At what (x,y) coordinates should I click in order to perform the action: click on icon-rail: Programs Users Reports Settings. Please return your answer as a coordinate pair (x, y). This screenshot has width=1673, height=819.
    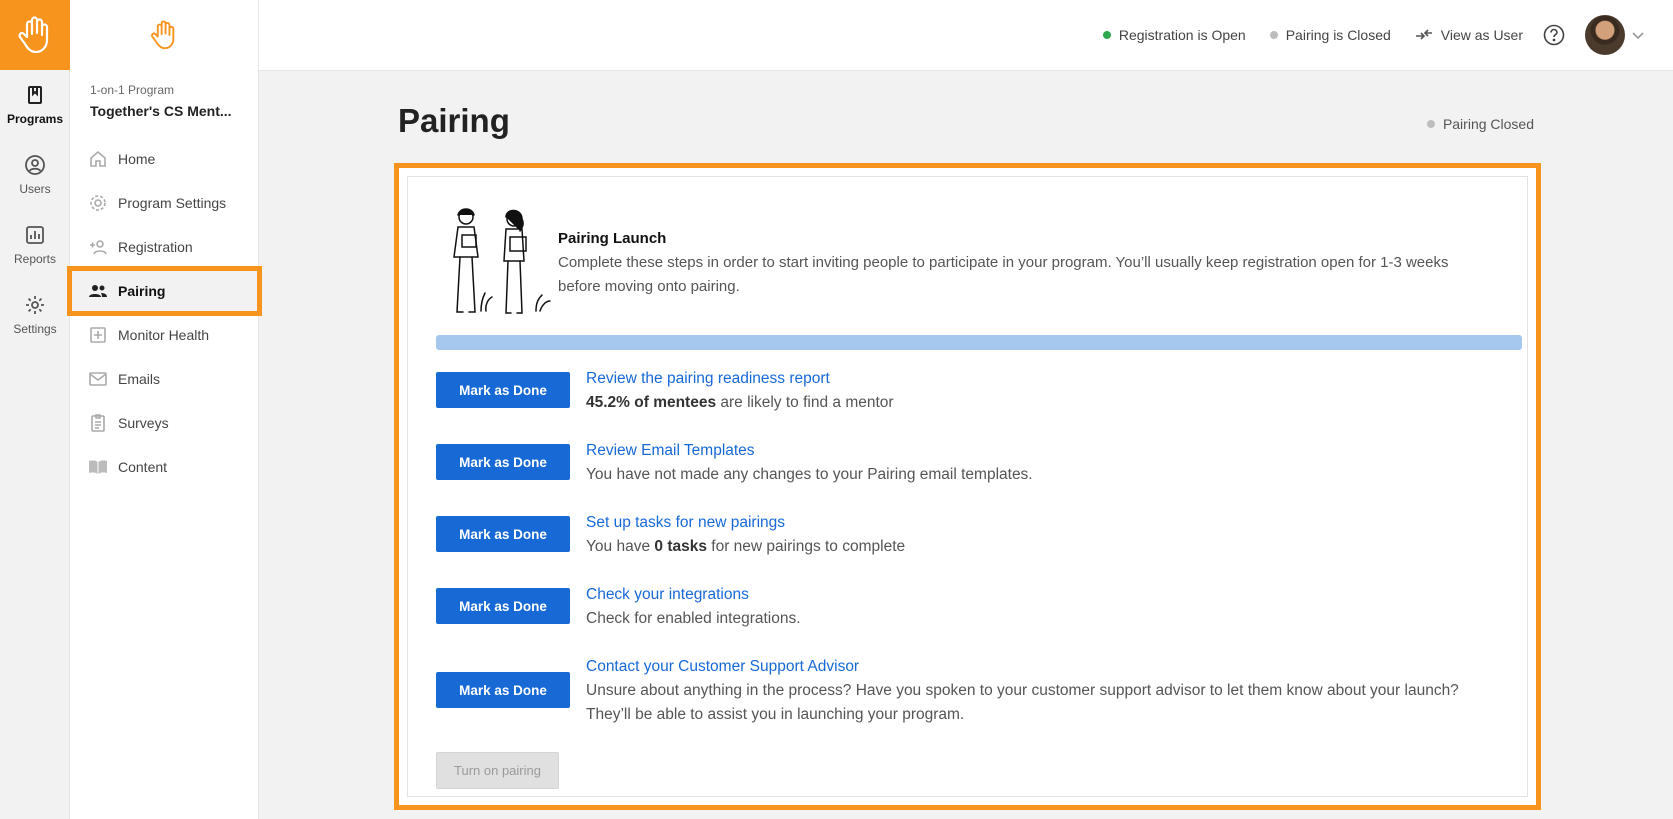
    Looking at the image, I should click on (35, 409).